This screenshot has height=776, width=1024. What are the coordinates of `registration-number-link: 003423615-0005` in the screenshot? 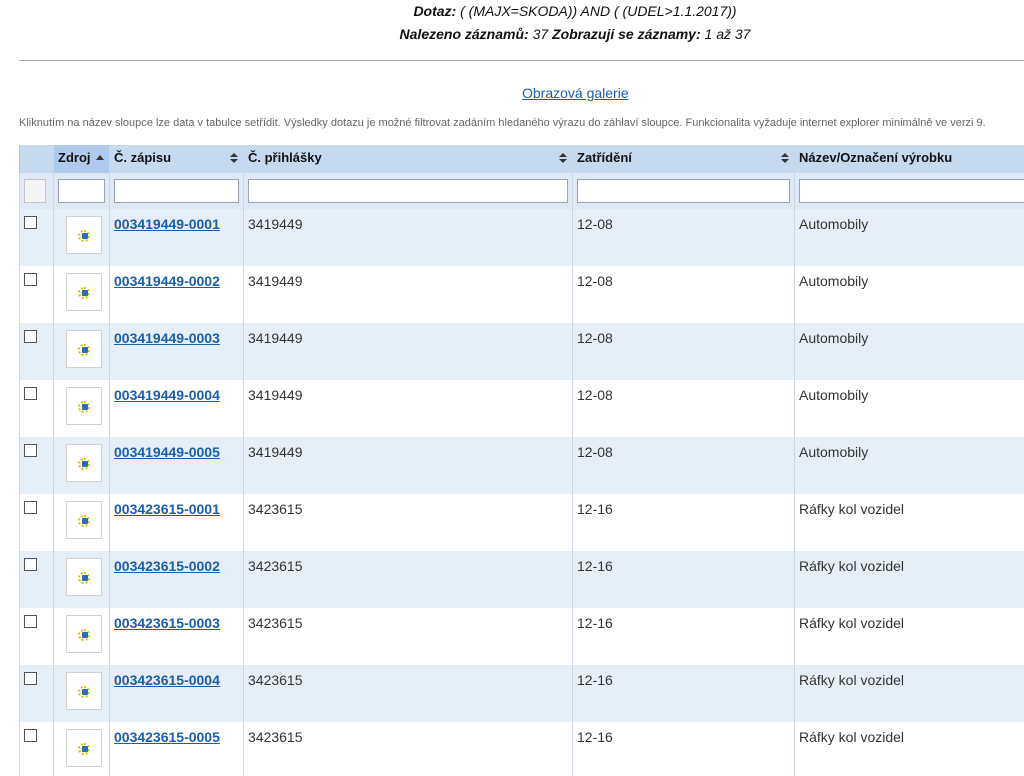 It's located at (167, 737).